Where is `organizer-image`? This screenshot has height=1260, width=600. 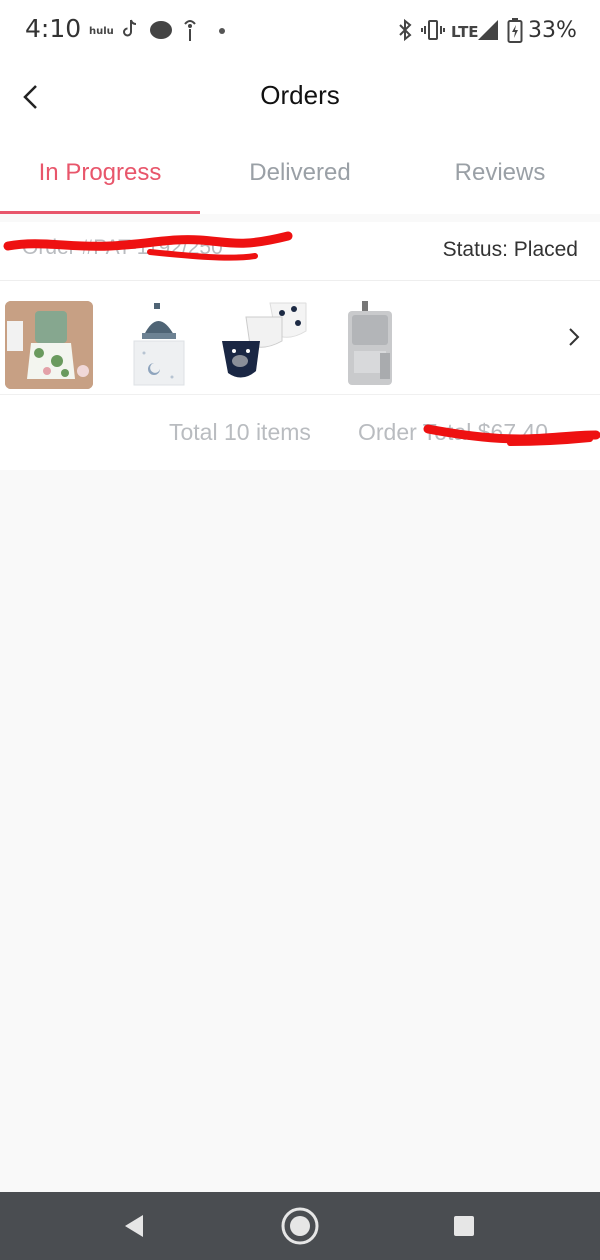
organizer-image is located at coordinates (370, 345).